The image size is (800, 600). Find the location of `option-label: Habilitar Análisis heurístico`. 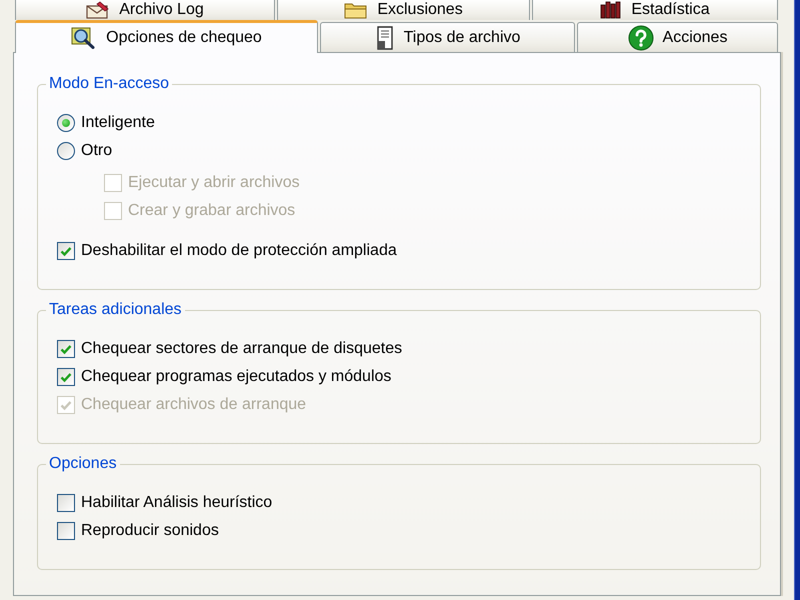

option-label: Habilitar Análisis heurístico is located at coordinates (176, 503).